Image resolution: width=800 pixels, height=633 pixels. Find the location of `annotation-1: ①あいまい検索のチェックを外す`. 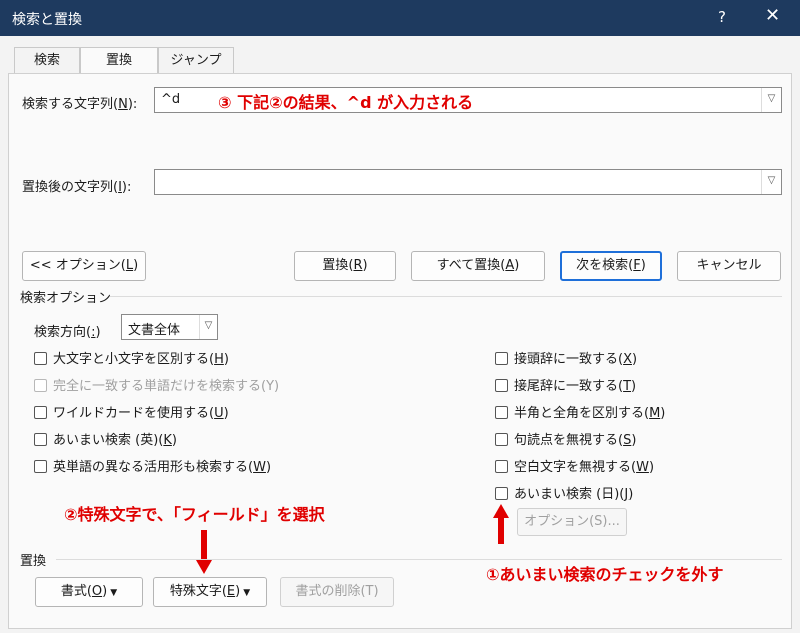

annotation-1: ①あいまい検索のチェックを外す is located at coordinates (605, 574).